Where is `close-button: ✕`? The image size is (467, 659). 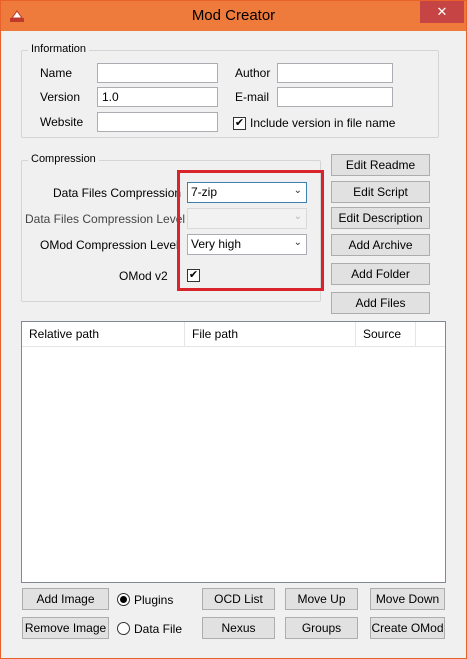
close-button: ✕ is located at coordinates (442, 12).